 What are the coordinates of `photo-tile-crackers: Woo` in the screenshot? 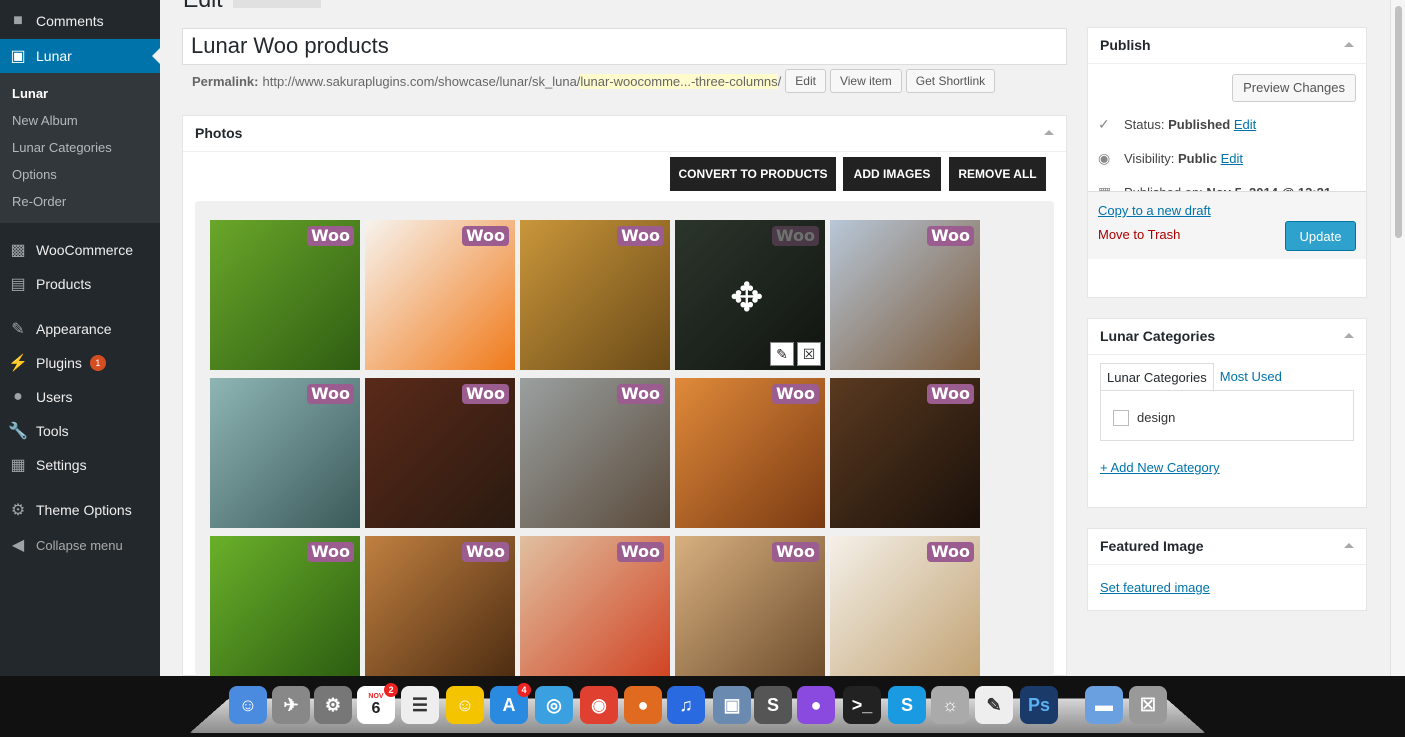 It's located at (905, 606).